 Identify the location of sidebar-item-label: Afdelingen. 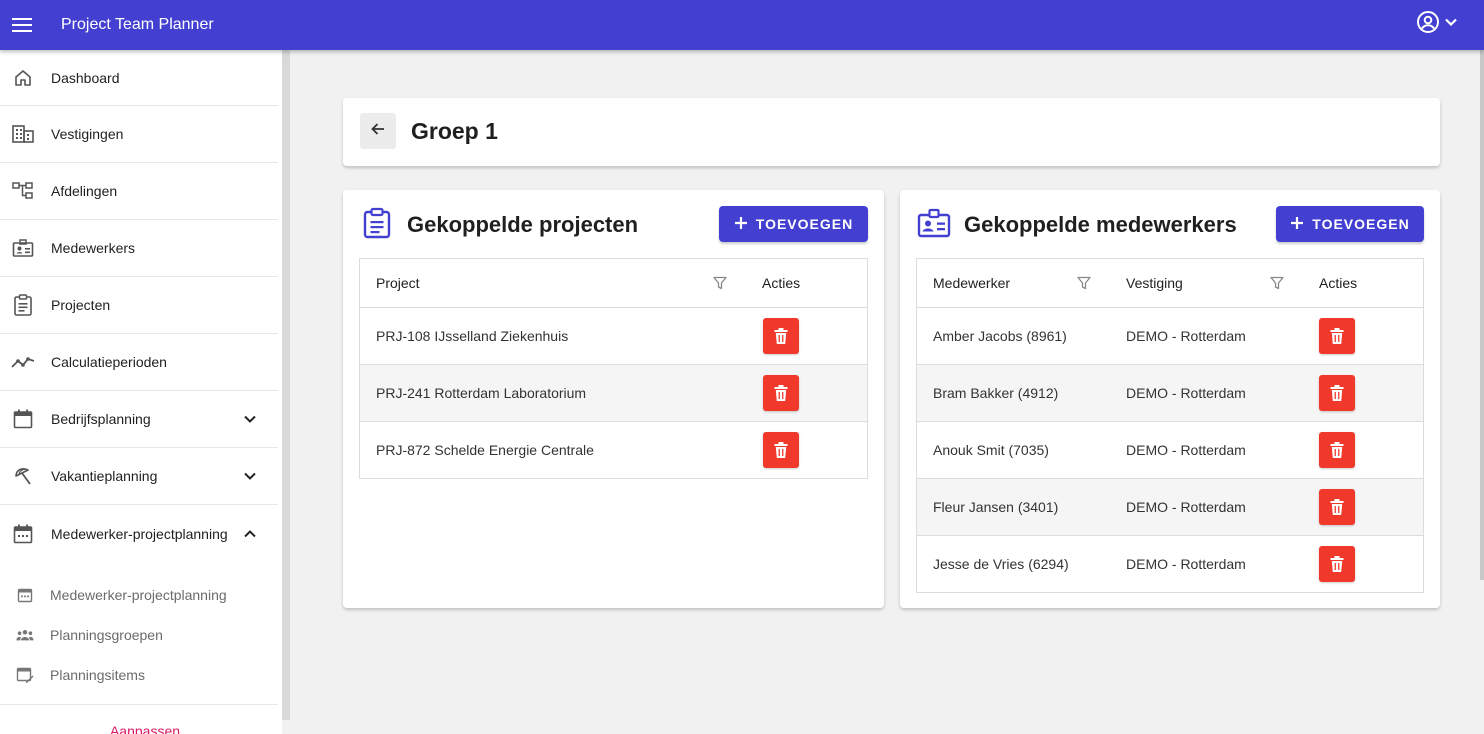
(84, 191).